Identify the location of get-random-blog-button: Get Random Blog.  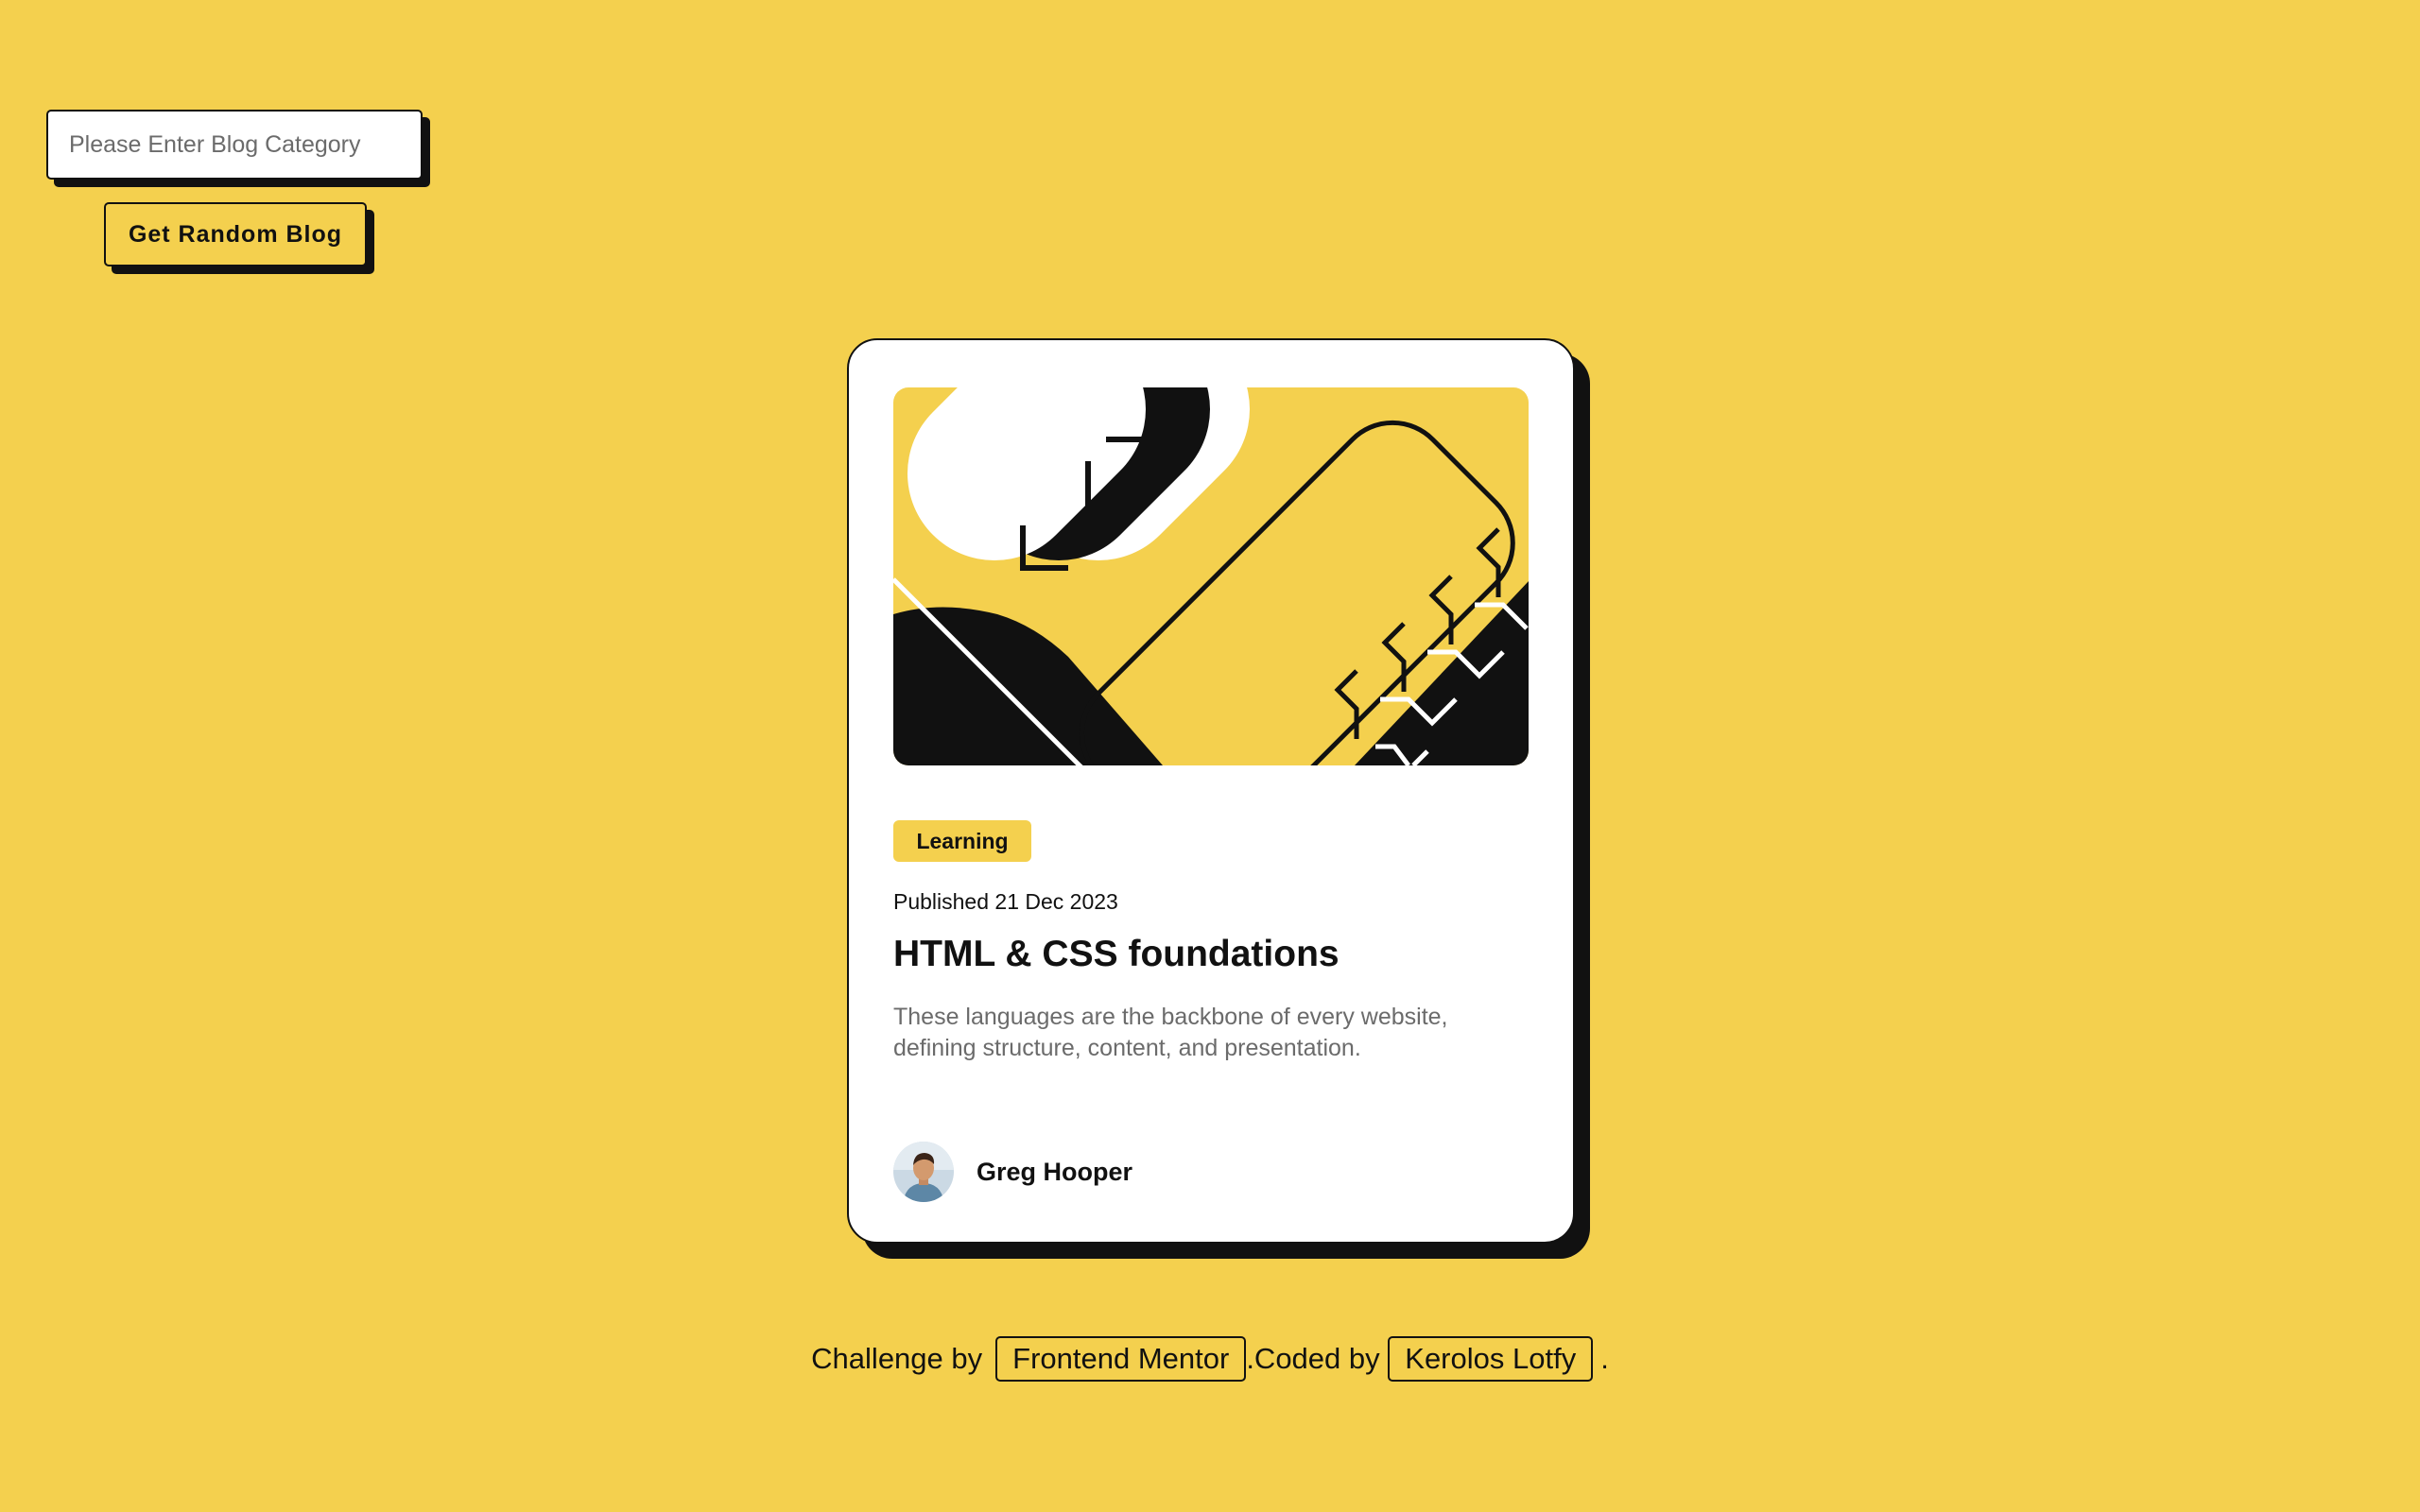
(235, 234).